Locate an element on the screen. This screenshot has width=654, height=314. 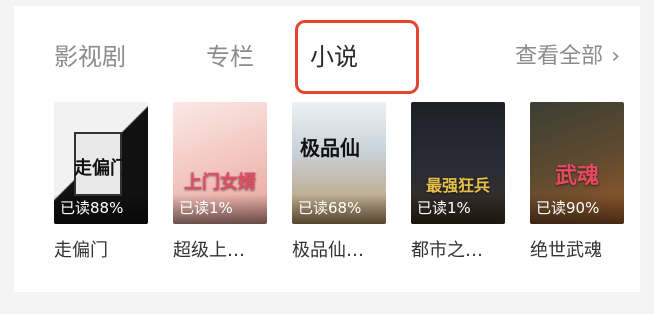
cover-text: 最强狂兵 is located at coordinates (457, 185).